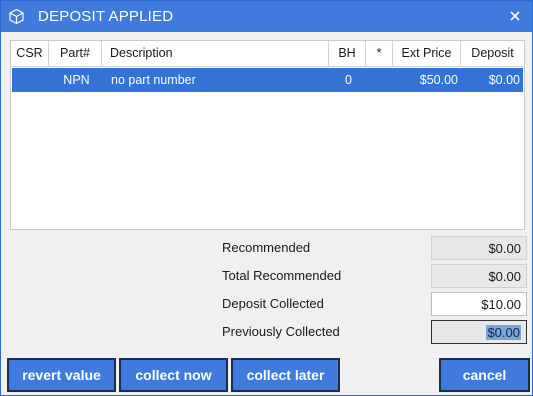 This screenshot has height=396, width=533. What do you see at coordinates (285, 375) in the screenshot?
I see `collect-later-button: collect later` at bounding box center [285, 375].